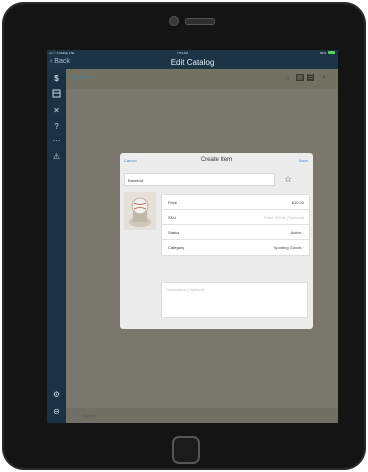 Image resolution: width=368 pixels, height=472 pixels. Describe the element at coordinates (174, 21) in the screenshot. I see `camera-icon` at that location.